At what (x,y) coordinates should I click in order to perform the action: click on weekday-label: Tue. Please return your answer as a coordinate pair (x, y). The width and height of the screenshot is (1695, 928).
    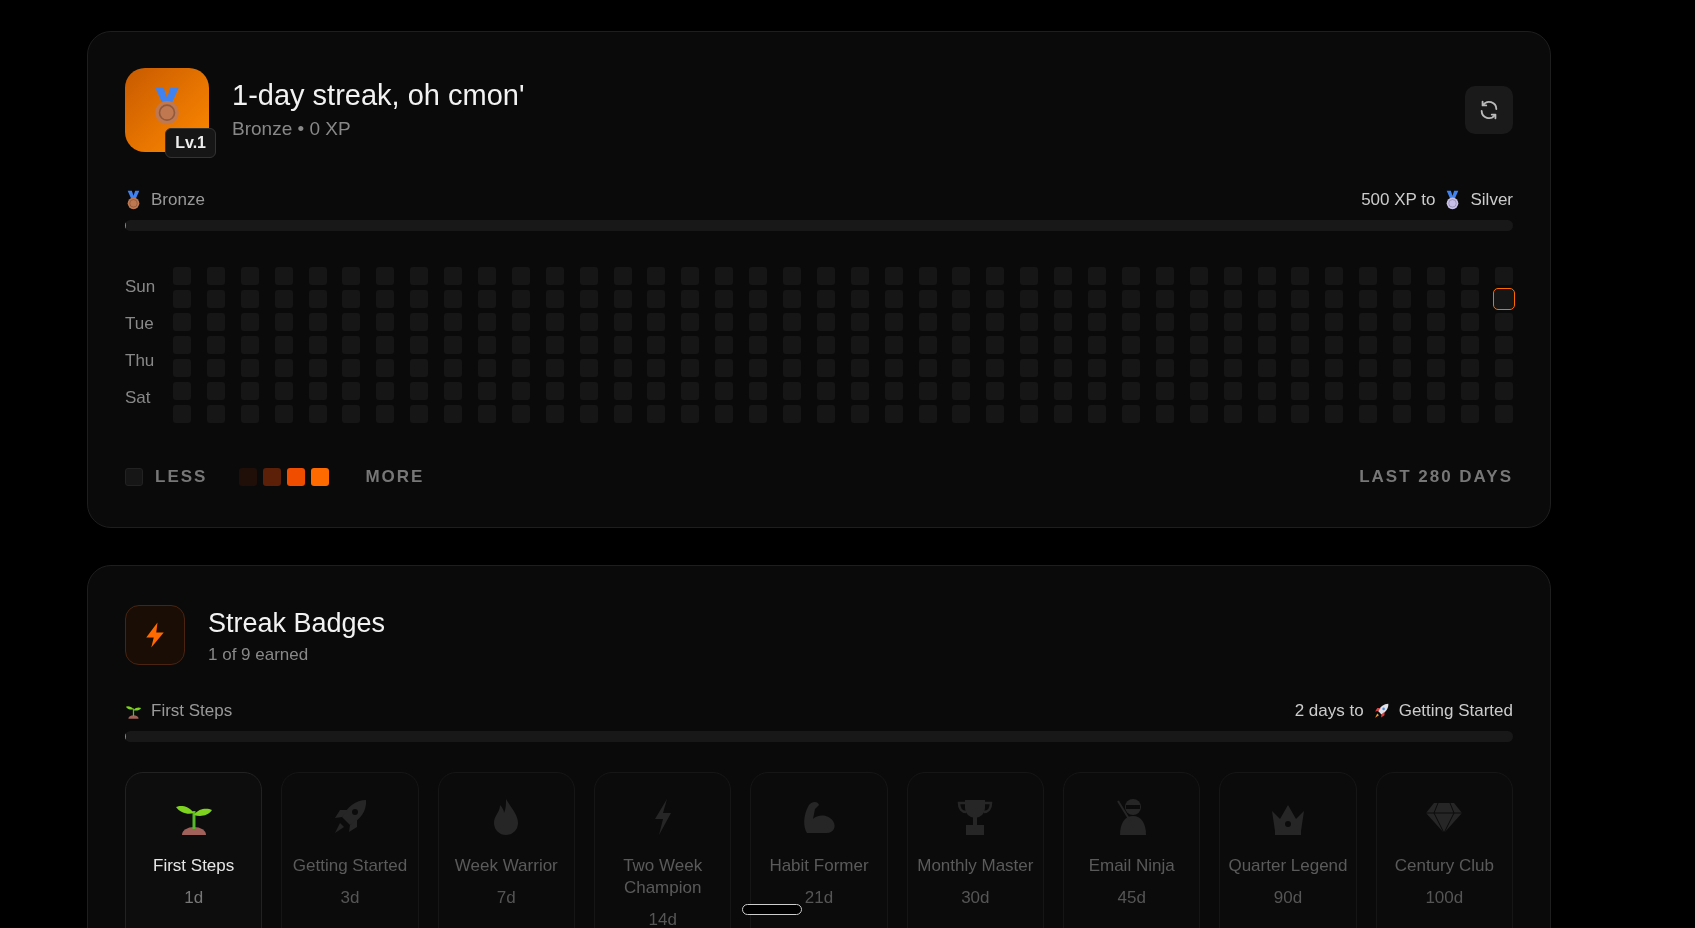
    Looking at the image, I should click on (140, 324).